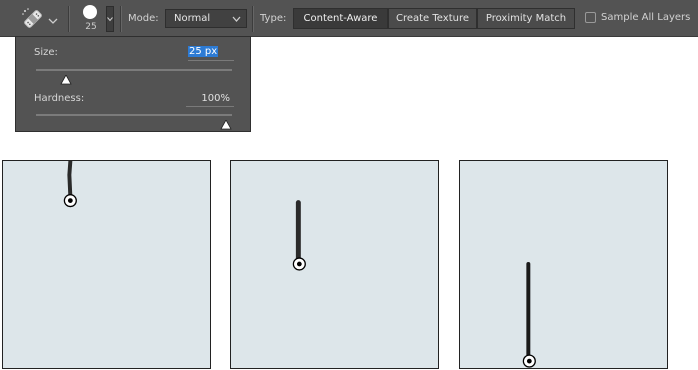  I want to click on brush-size-readout: 25, so click(91, 27).